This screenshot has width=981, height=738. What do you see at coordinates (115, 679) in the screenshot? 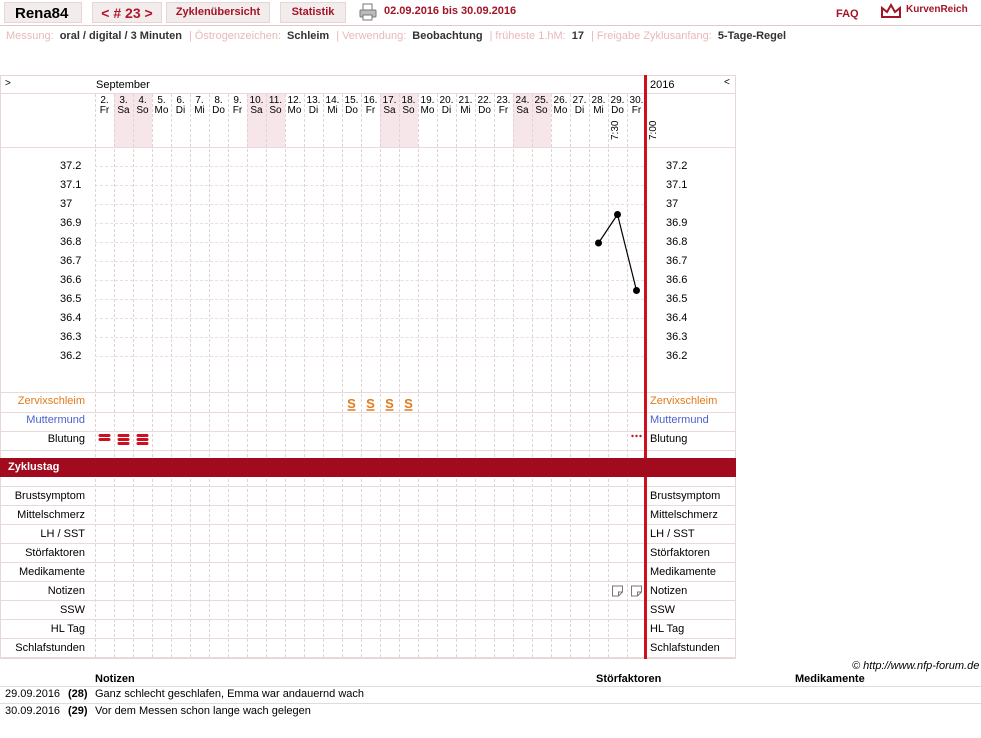
I see `notes-header: Notizen` at bounding box center [115, 679].